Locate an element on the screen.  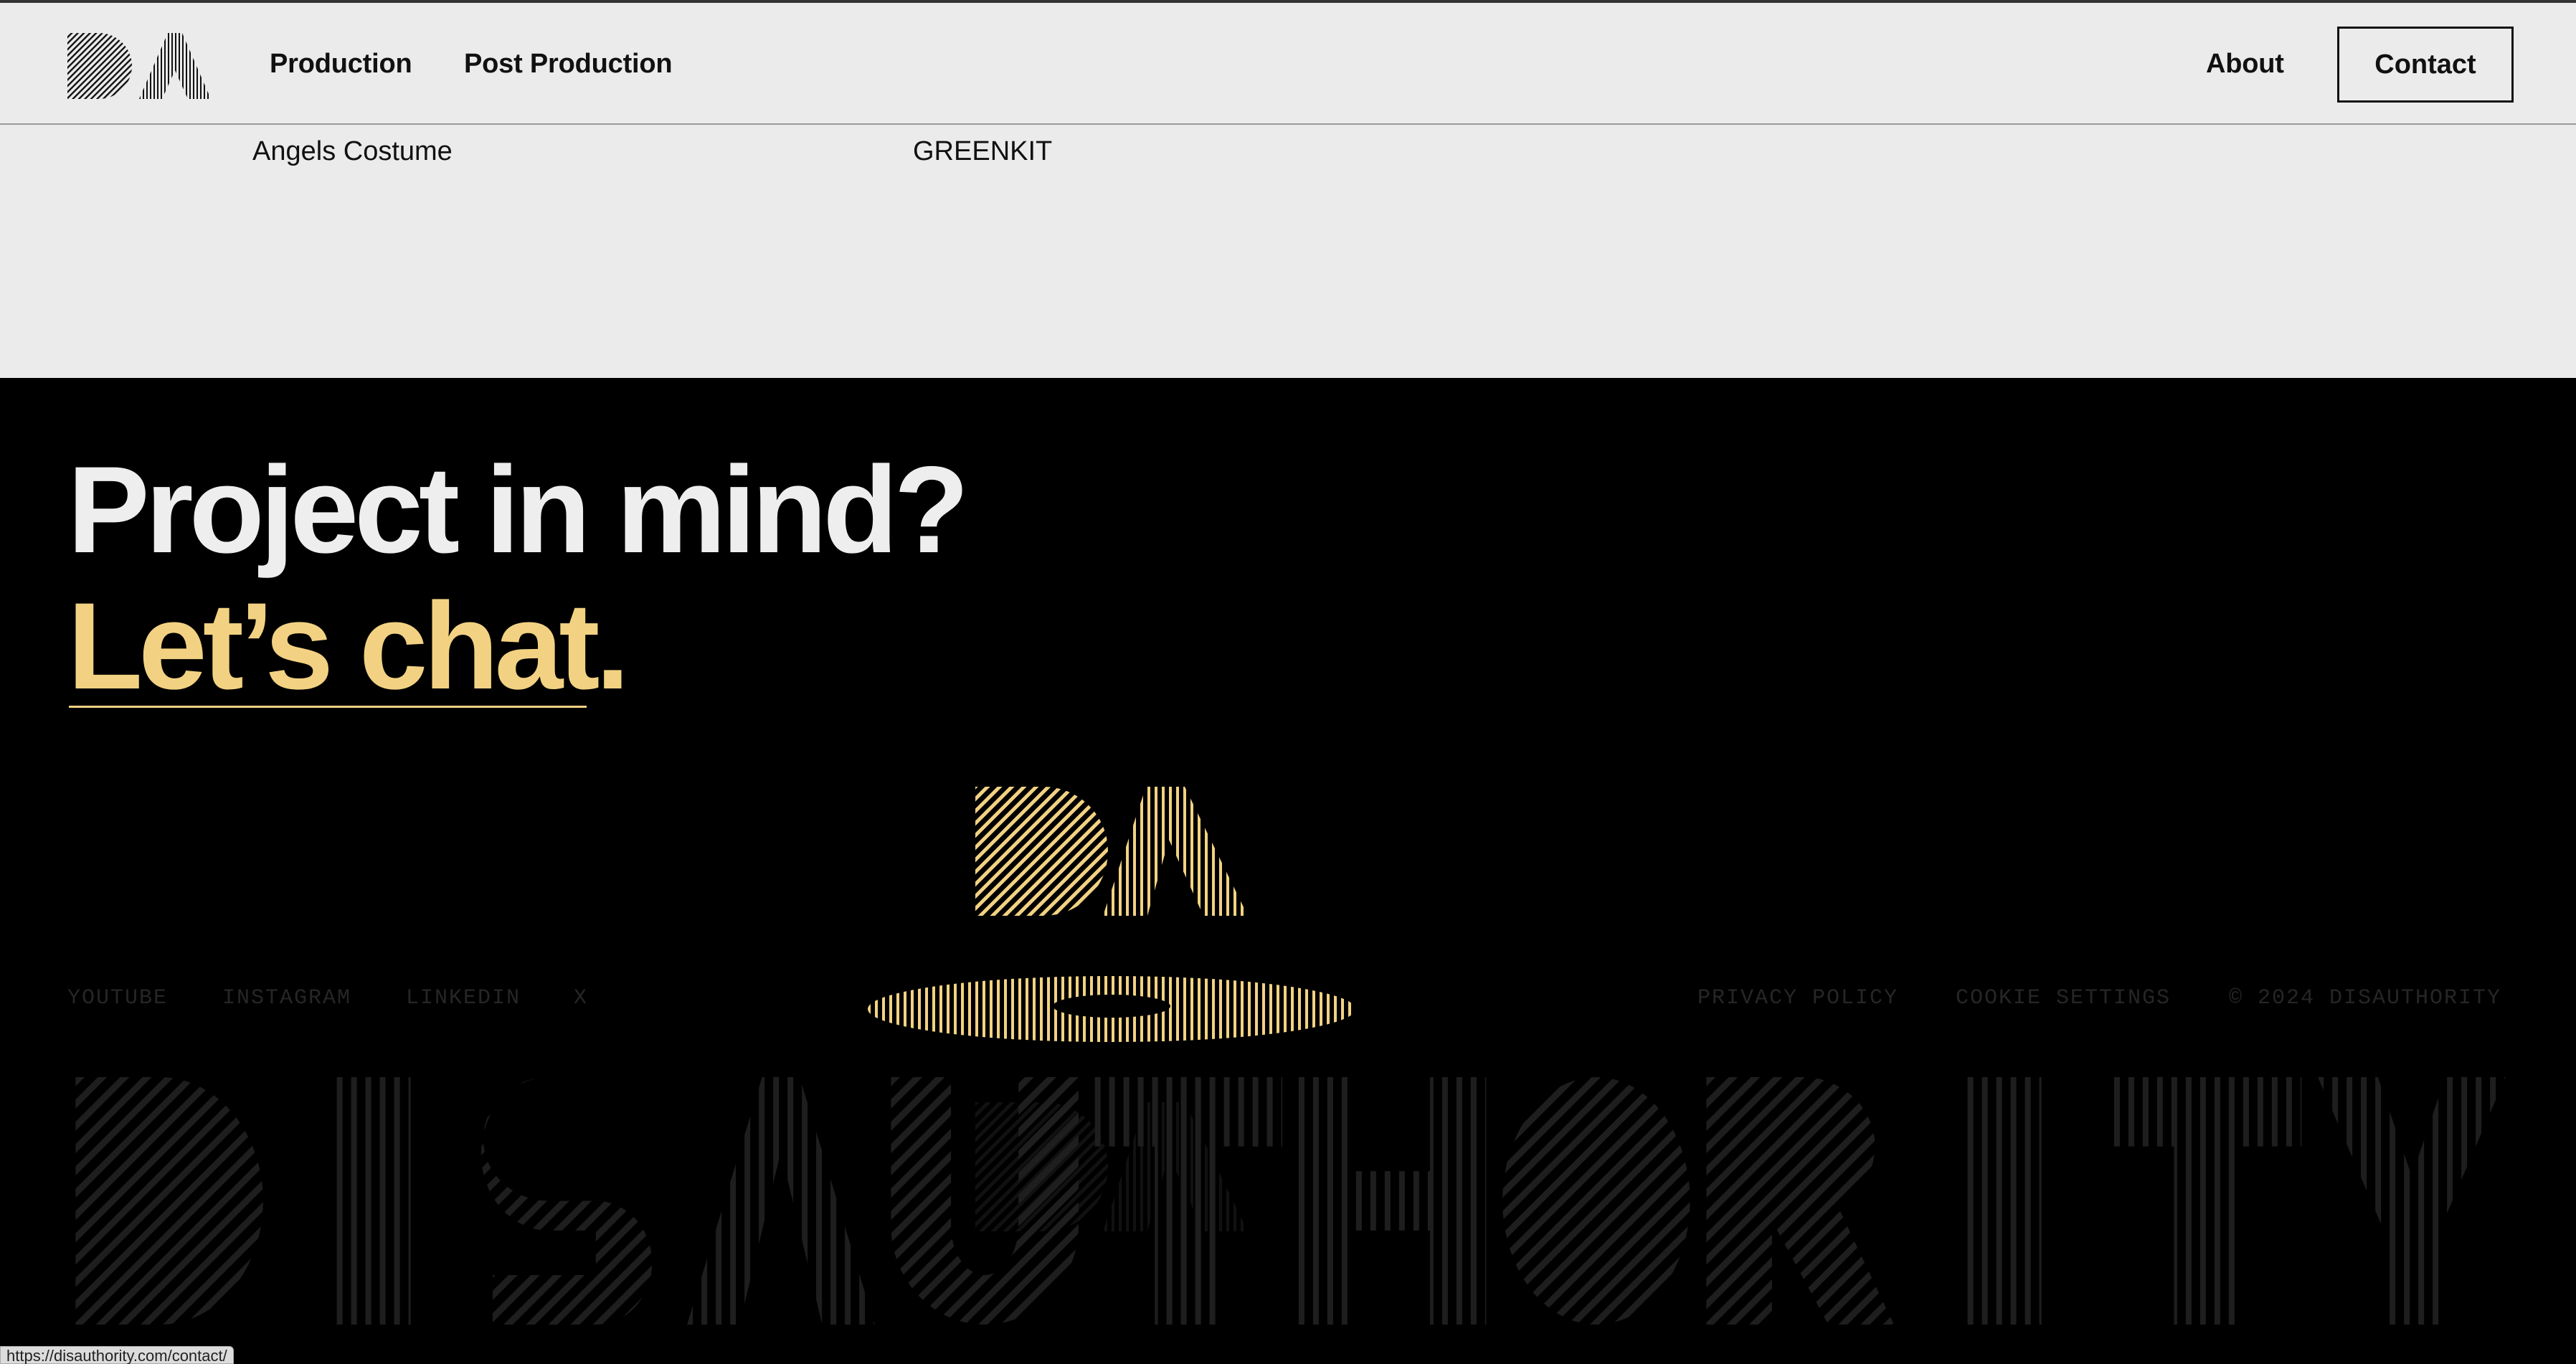
footer-headline: Project in mind? is located at coordinates (518, 510).